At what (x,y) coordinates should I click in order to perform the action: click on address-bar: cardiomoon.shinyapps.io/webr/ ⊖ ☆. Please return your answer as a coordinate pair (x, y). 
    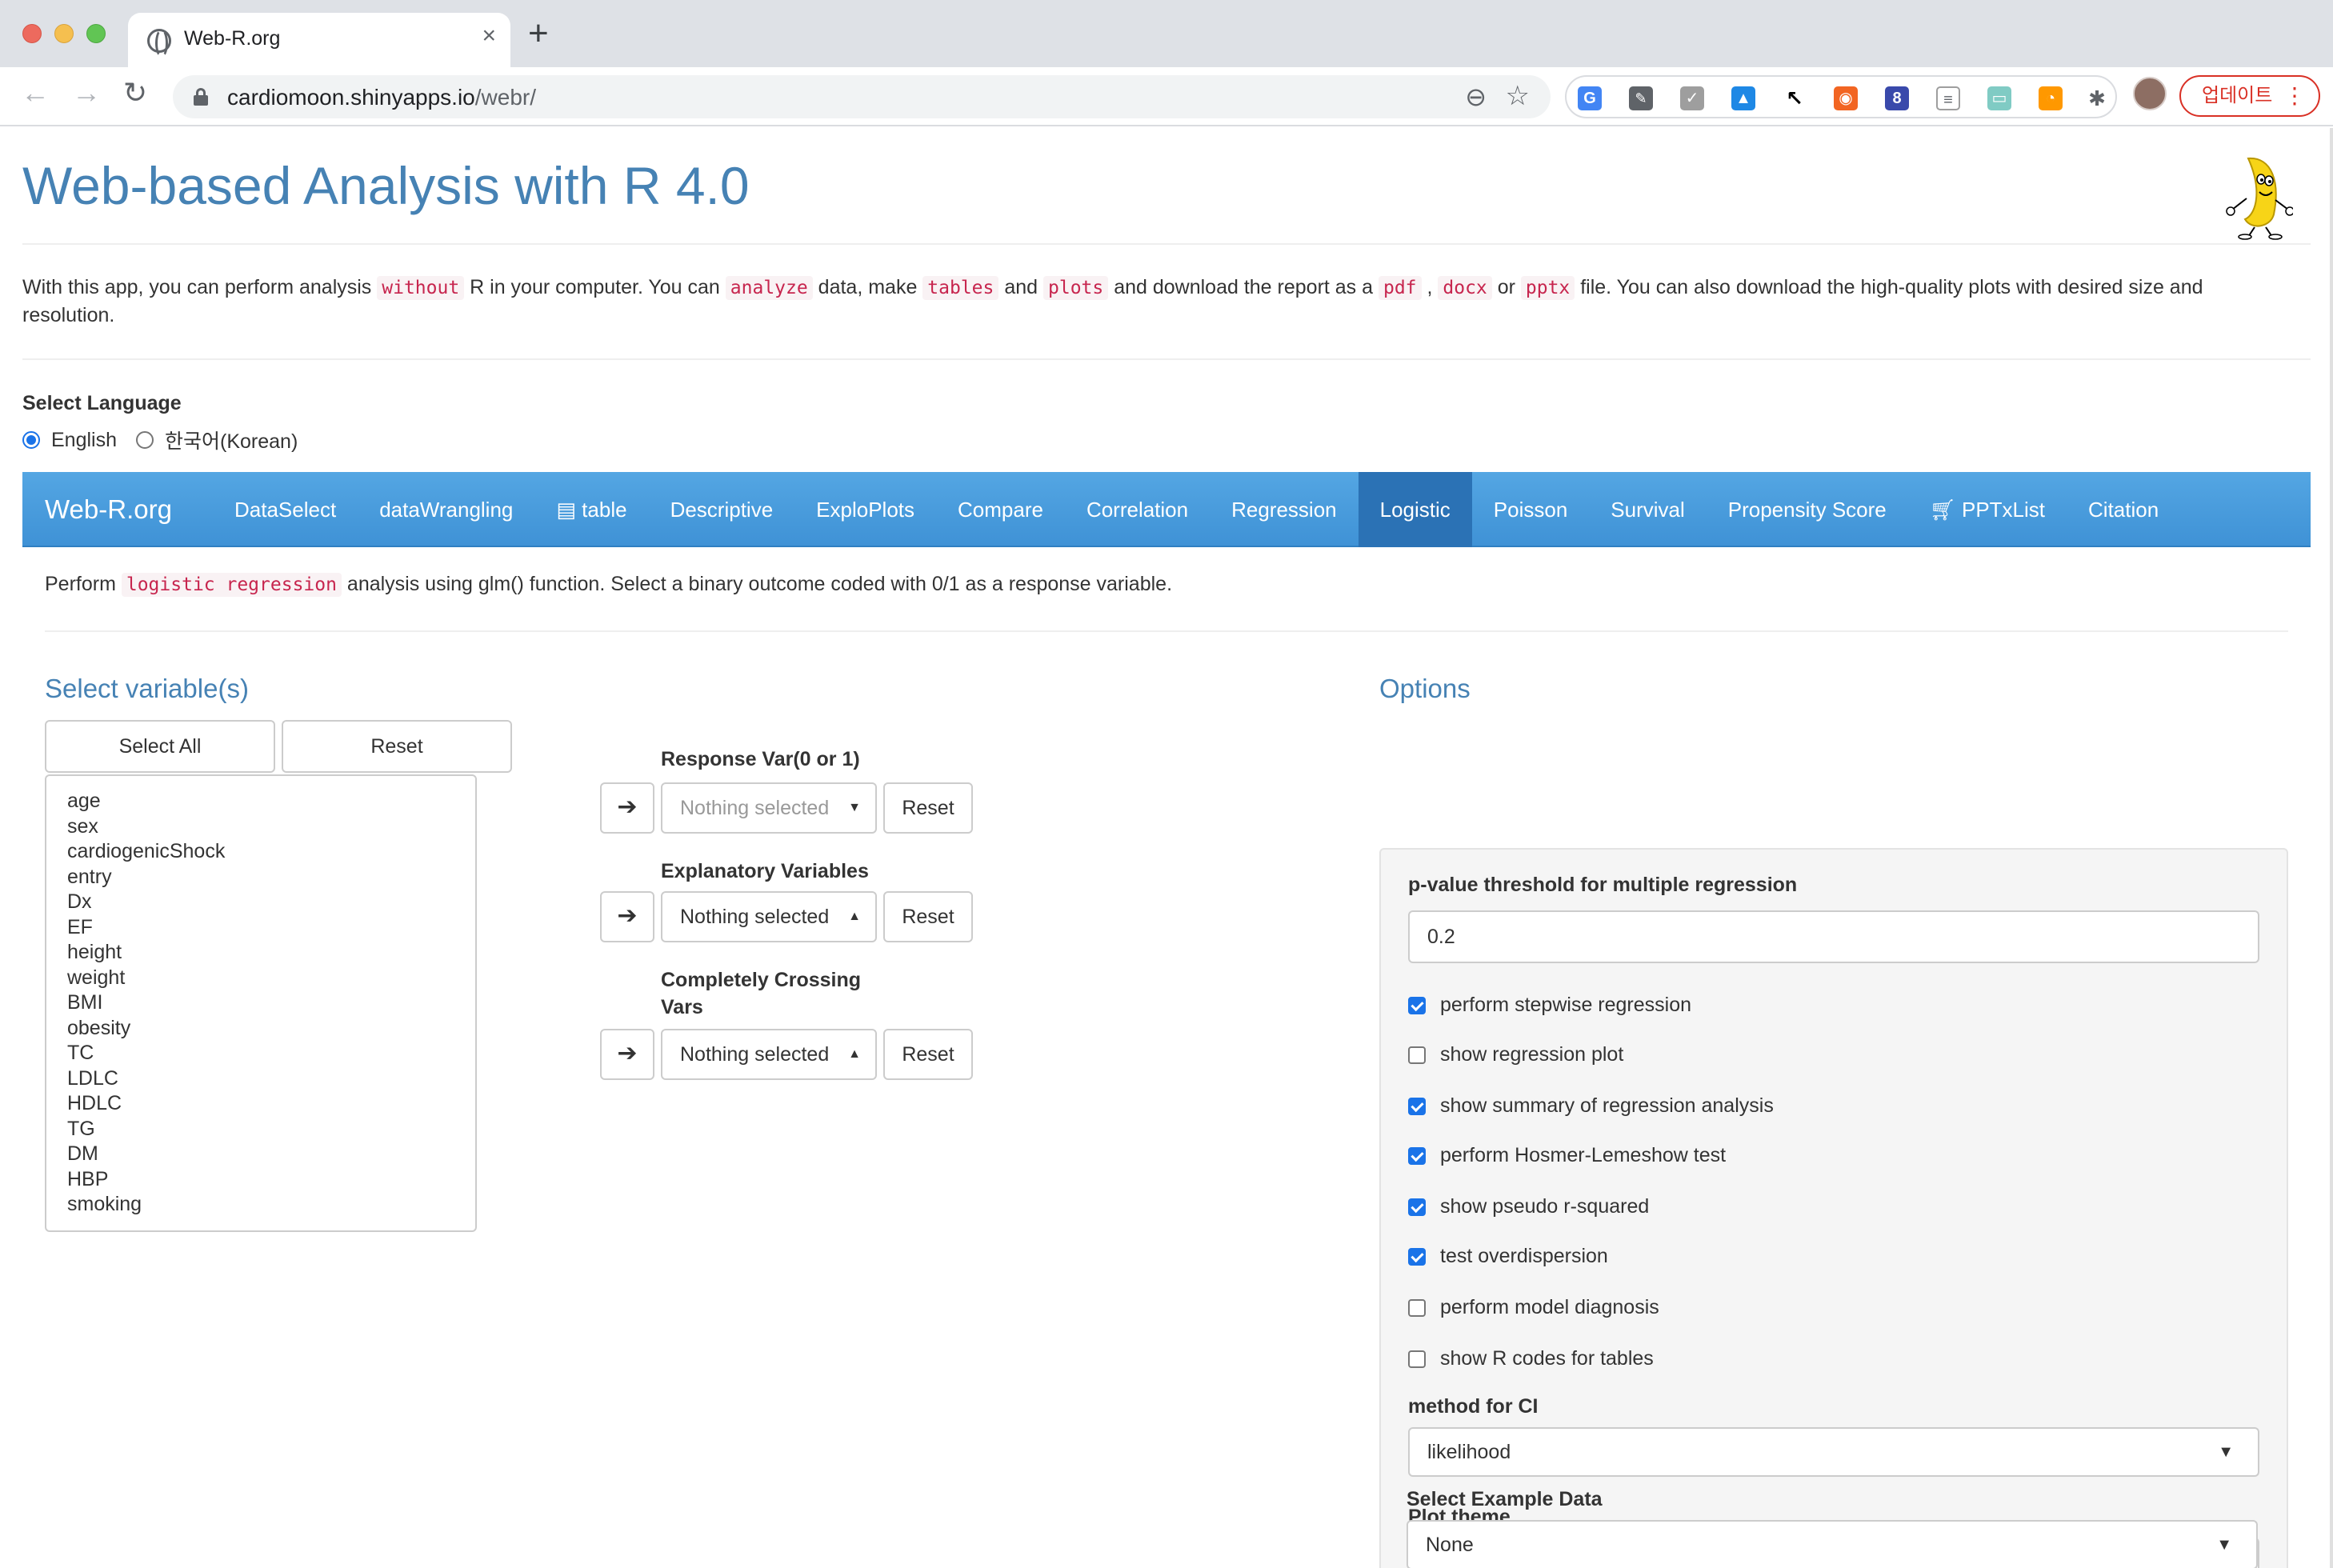
    Looking at the image, I should click on (862, 96).